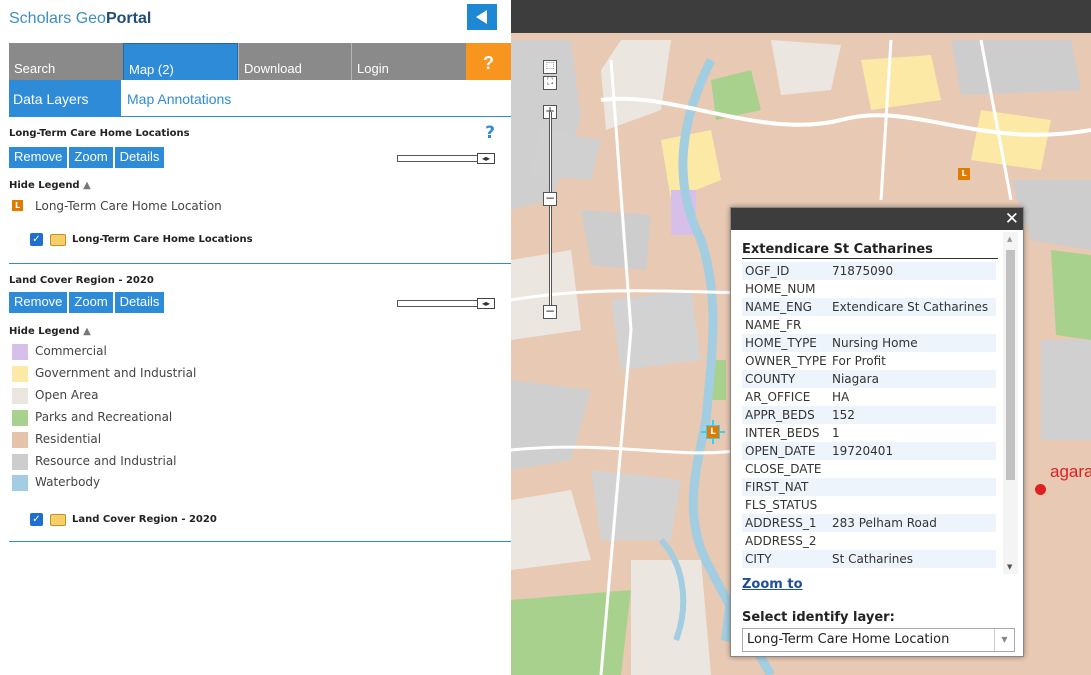 The height and width of the screenshot is (675, 1091). What do you see at coordinates (786, 361) in the screenshot?
I see `attribute-key: OWNER_TYPE` at bounding box center [786, 361].